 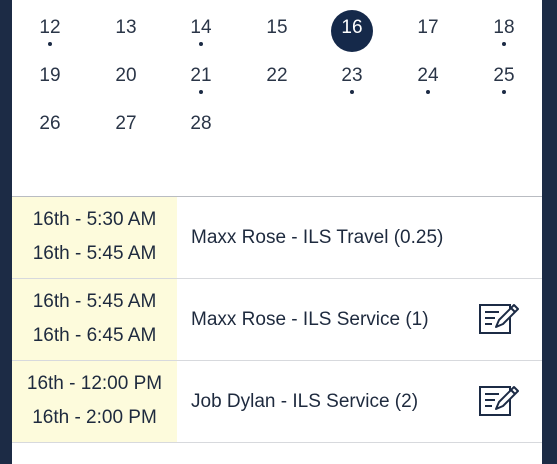 What do you see at coordinates (317, 237) in the screenshot?
I see `event-title: Maxx Rose - ILS Travel (0.25)` at bounding box center [317, 237].